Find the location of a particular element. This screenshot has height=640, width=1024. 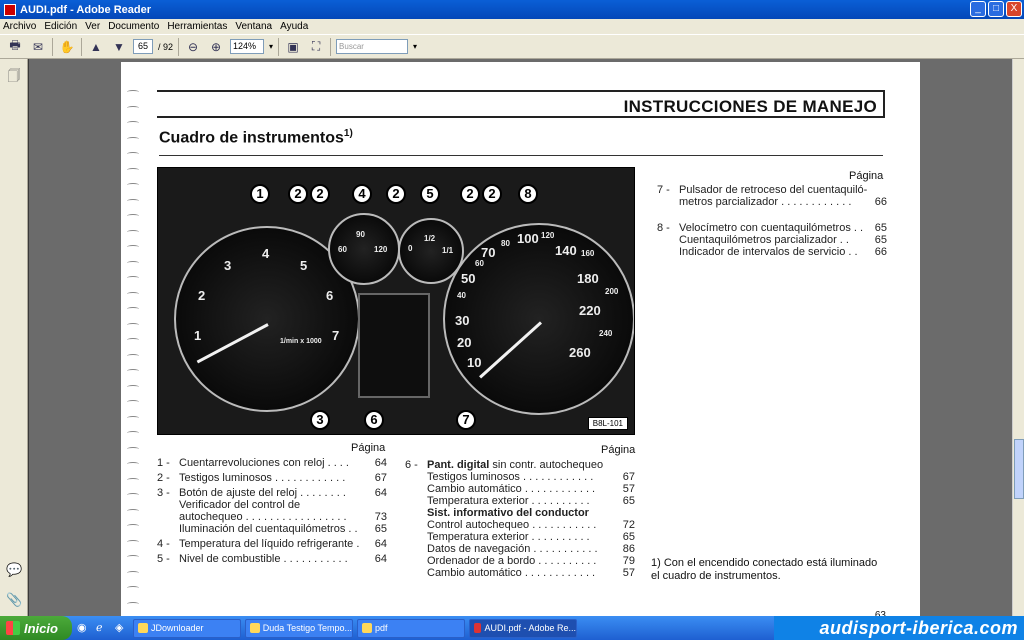

attachment-icon: 📎 is located at coordinates (14, 600).